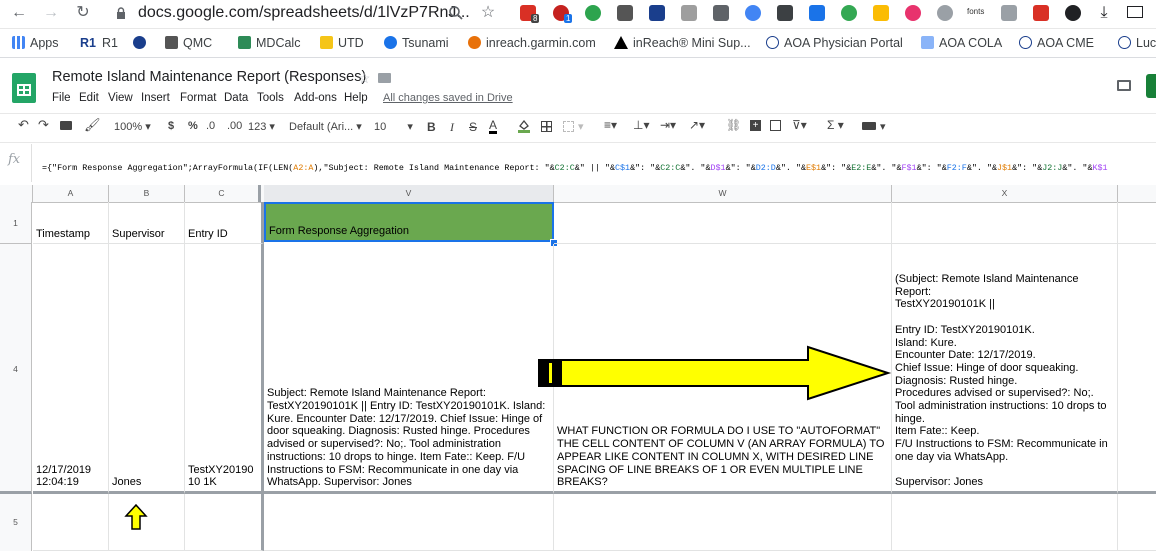 The image size is (1156, 551). What do you see at coordinates (234, 126) in the screenshot?
I see `increase-decimal-button: .00` at bounding box center [234, 126].